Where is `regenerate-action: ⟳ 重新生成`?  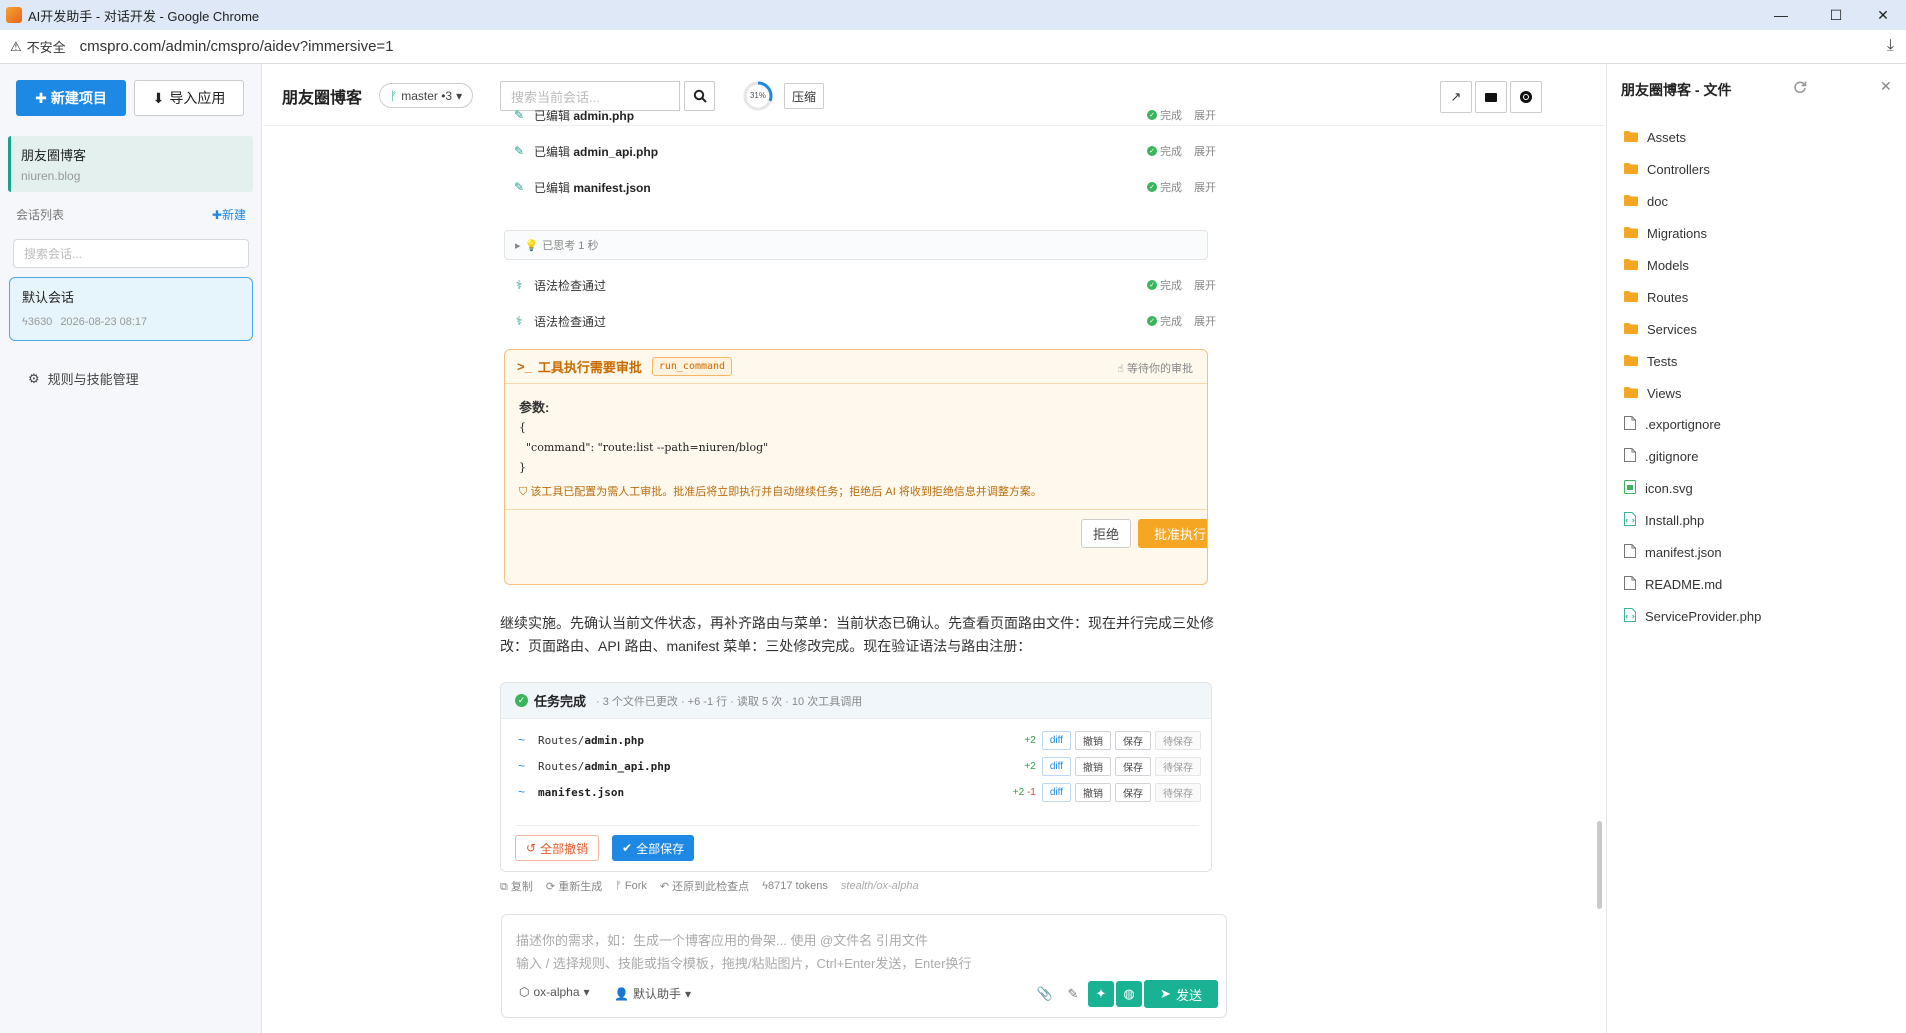
regenerate-action: ⟳ 重新生成 is located at coordinates (574, 886).